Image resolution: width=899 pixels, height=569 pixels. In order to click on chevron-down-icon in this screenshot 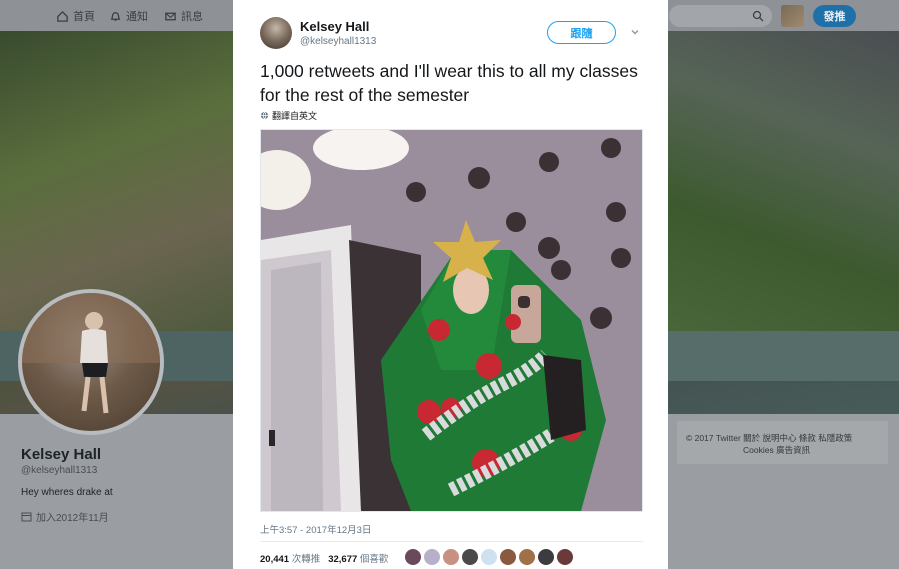, I will do `click(635, 32)`.